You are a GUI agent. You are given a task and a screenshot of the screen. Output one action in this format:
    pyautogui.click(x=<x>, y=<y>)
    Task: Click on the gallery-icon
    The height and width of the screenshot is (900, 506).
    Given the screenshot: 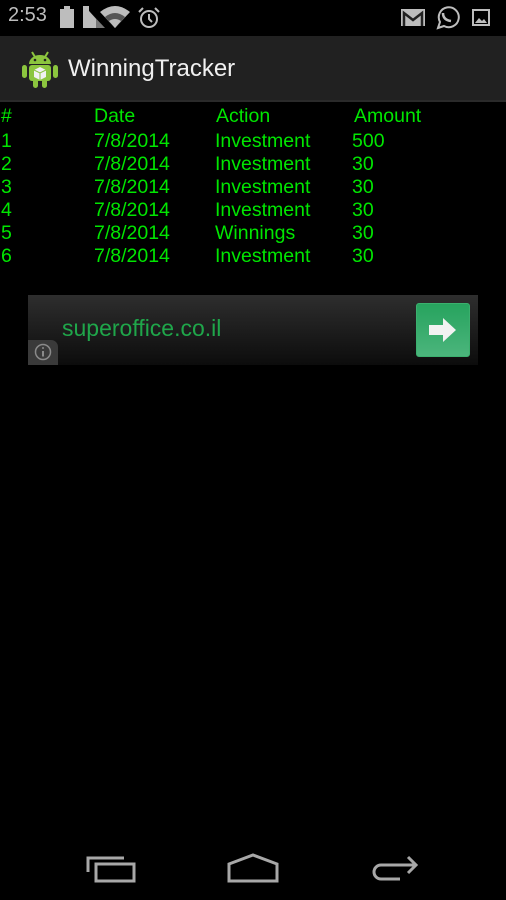 What is the action you would take?
    pyautogui.click(x=481, y=19)
    